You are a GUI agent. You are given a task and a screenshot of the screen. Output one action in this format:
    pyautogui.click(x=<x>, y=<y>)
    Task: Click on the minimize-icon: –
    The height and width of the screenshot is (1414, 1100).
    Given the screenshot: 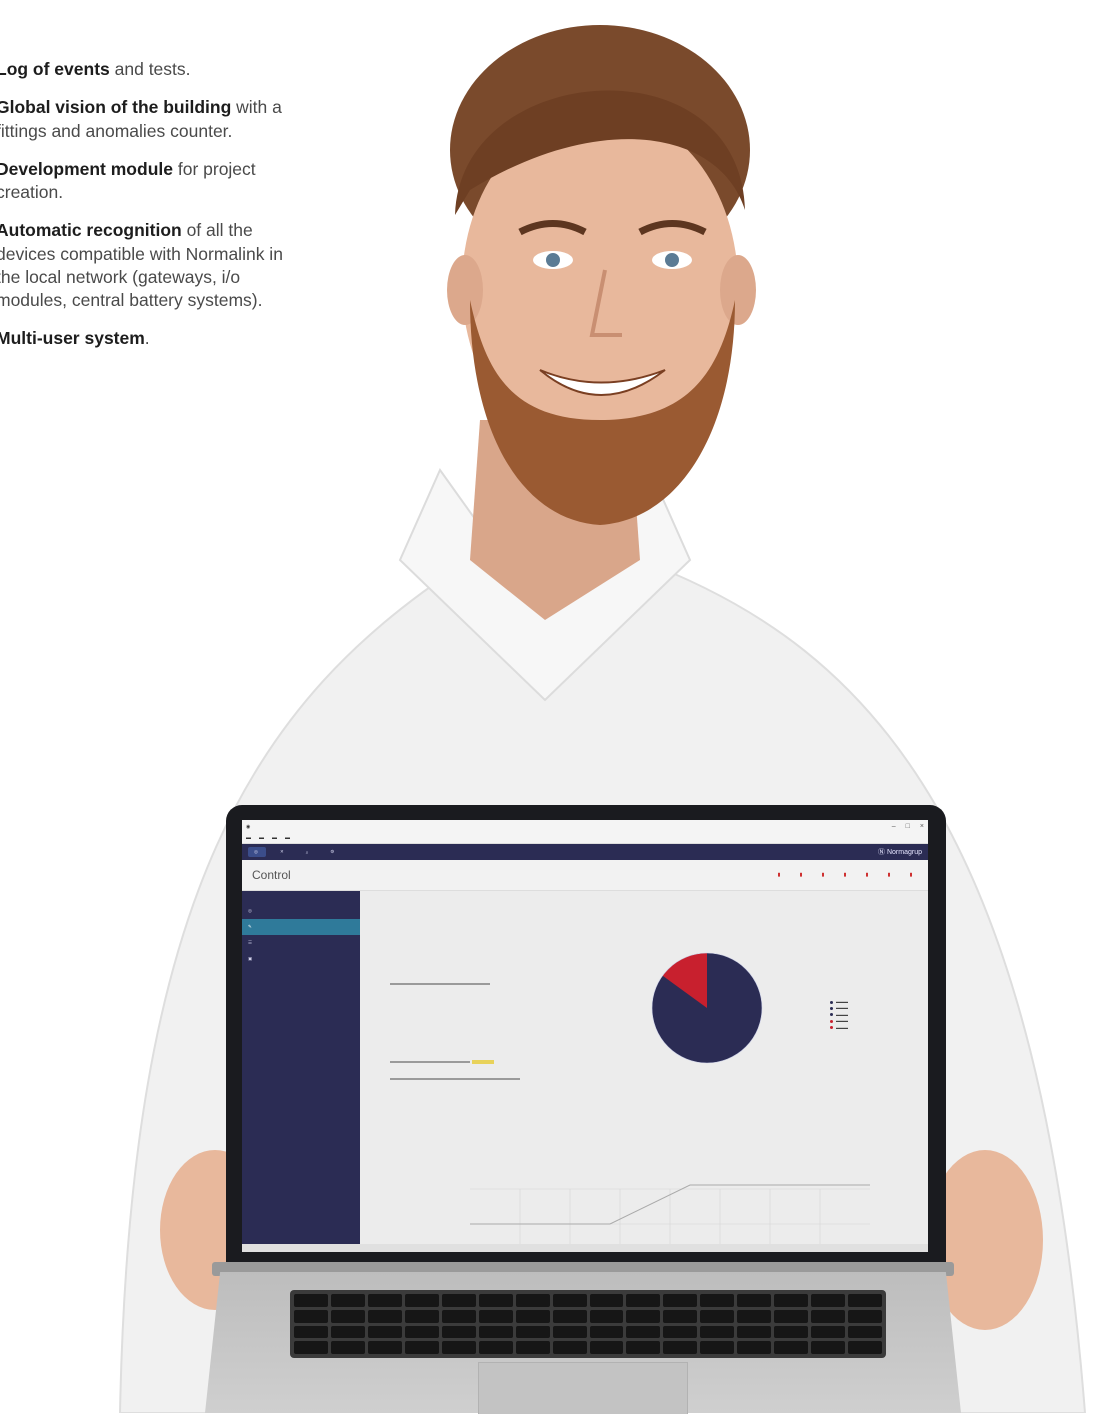 What is the action you would take?
    pyautogui.click(x=894, y=826)
    